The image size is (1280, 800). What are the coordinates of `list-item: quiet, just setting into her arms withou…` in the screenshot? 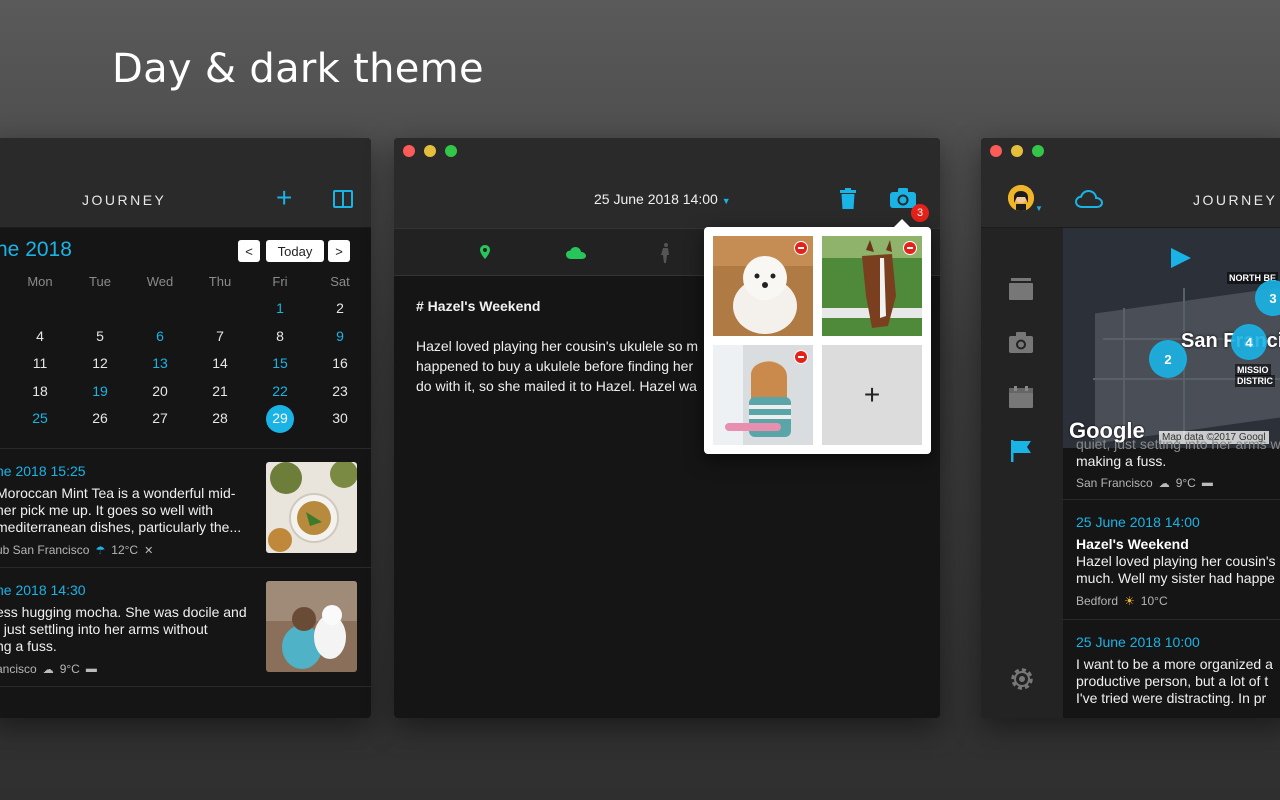 It's located at (1171, 468).